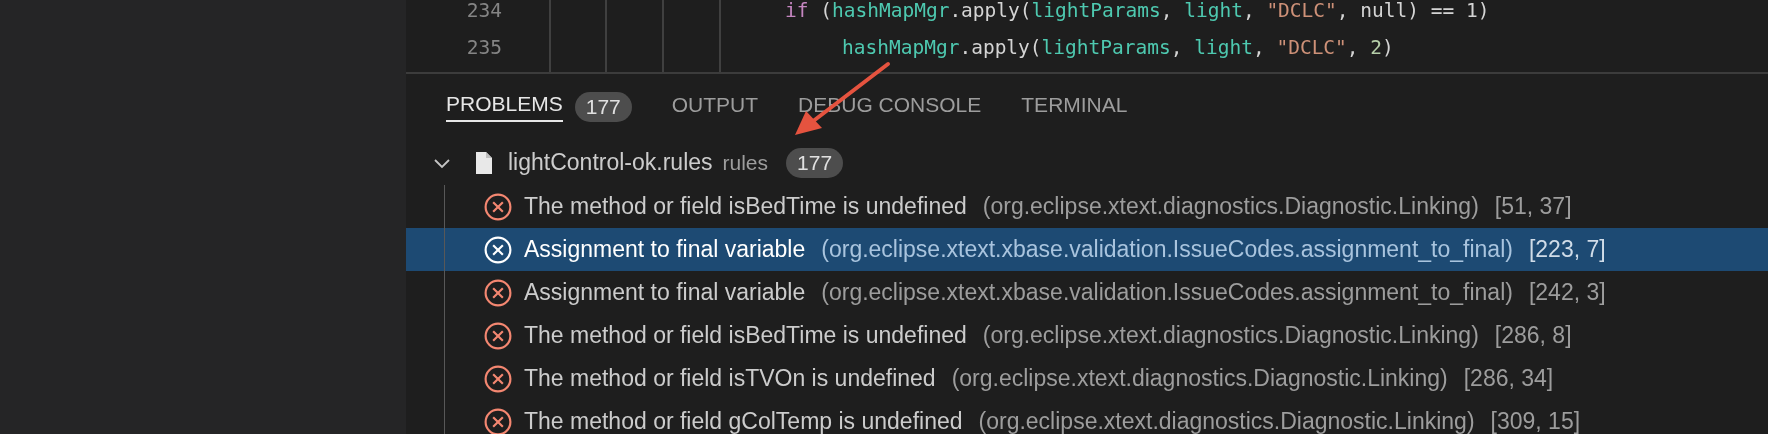 This screenshot has height=434, width=1768. Describe the element at coordinates (484, 162) in the screenshot. I see `file-icon` at that location.